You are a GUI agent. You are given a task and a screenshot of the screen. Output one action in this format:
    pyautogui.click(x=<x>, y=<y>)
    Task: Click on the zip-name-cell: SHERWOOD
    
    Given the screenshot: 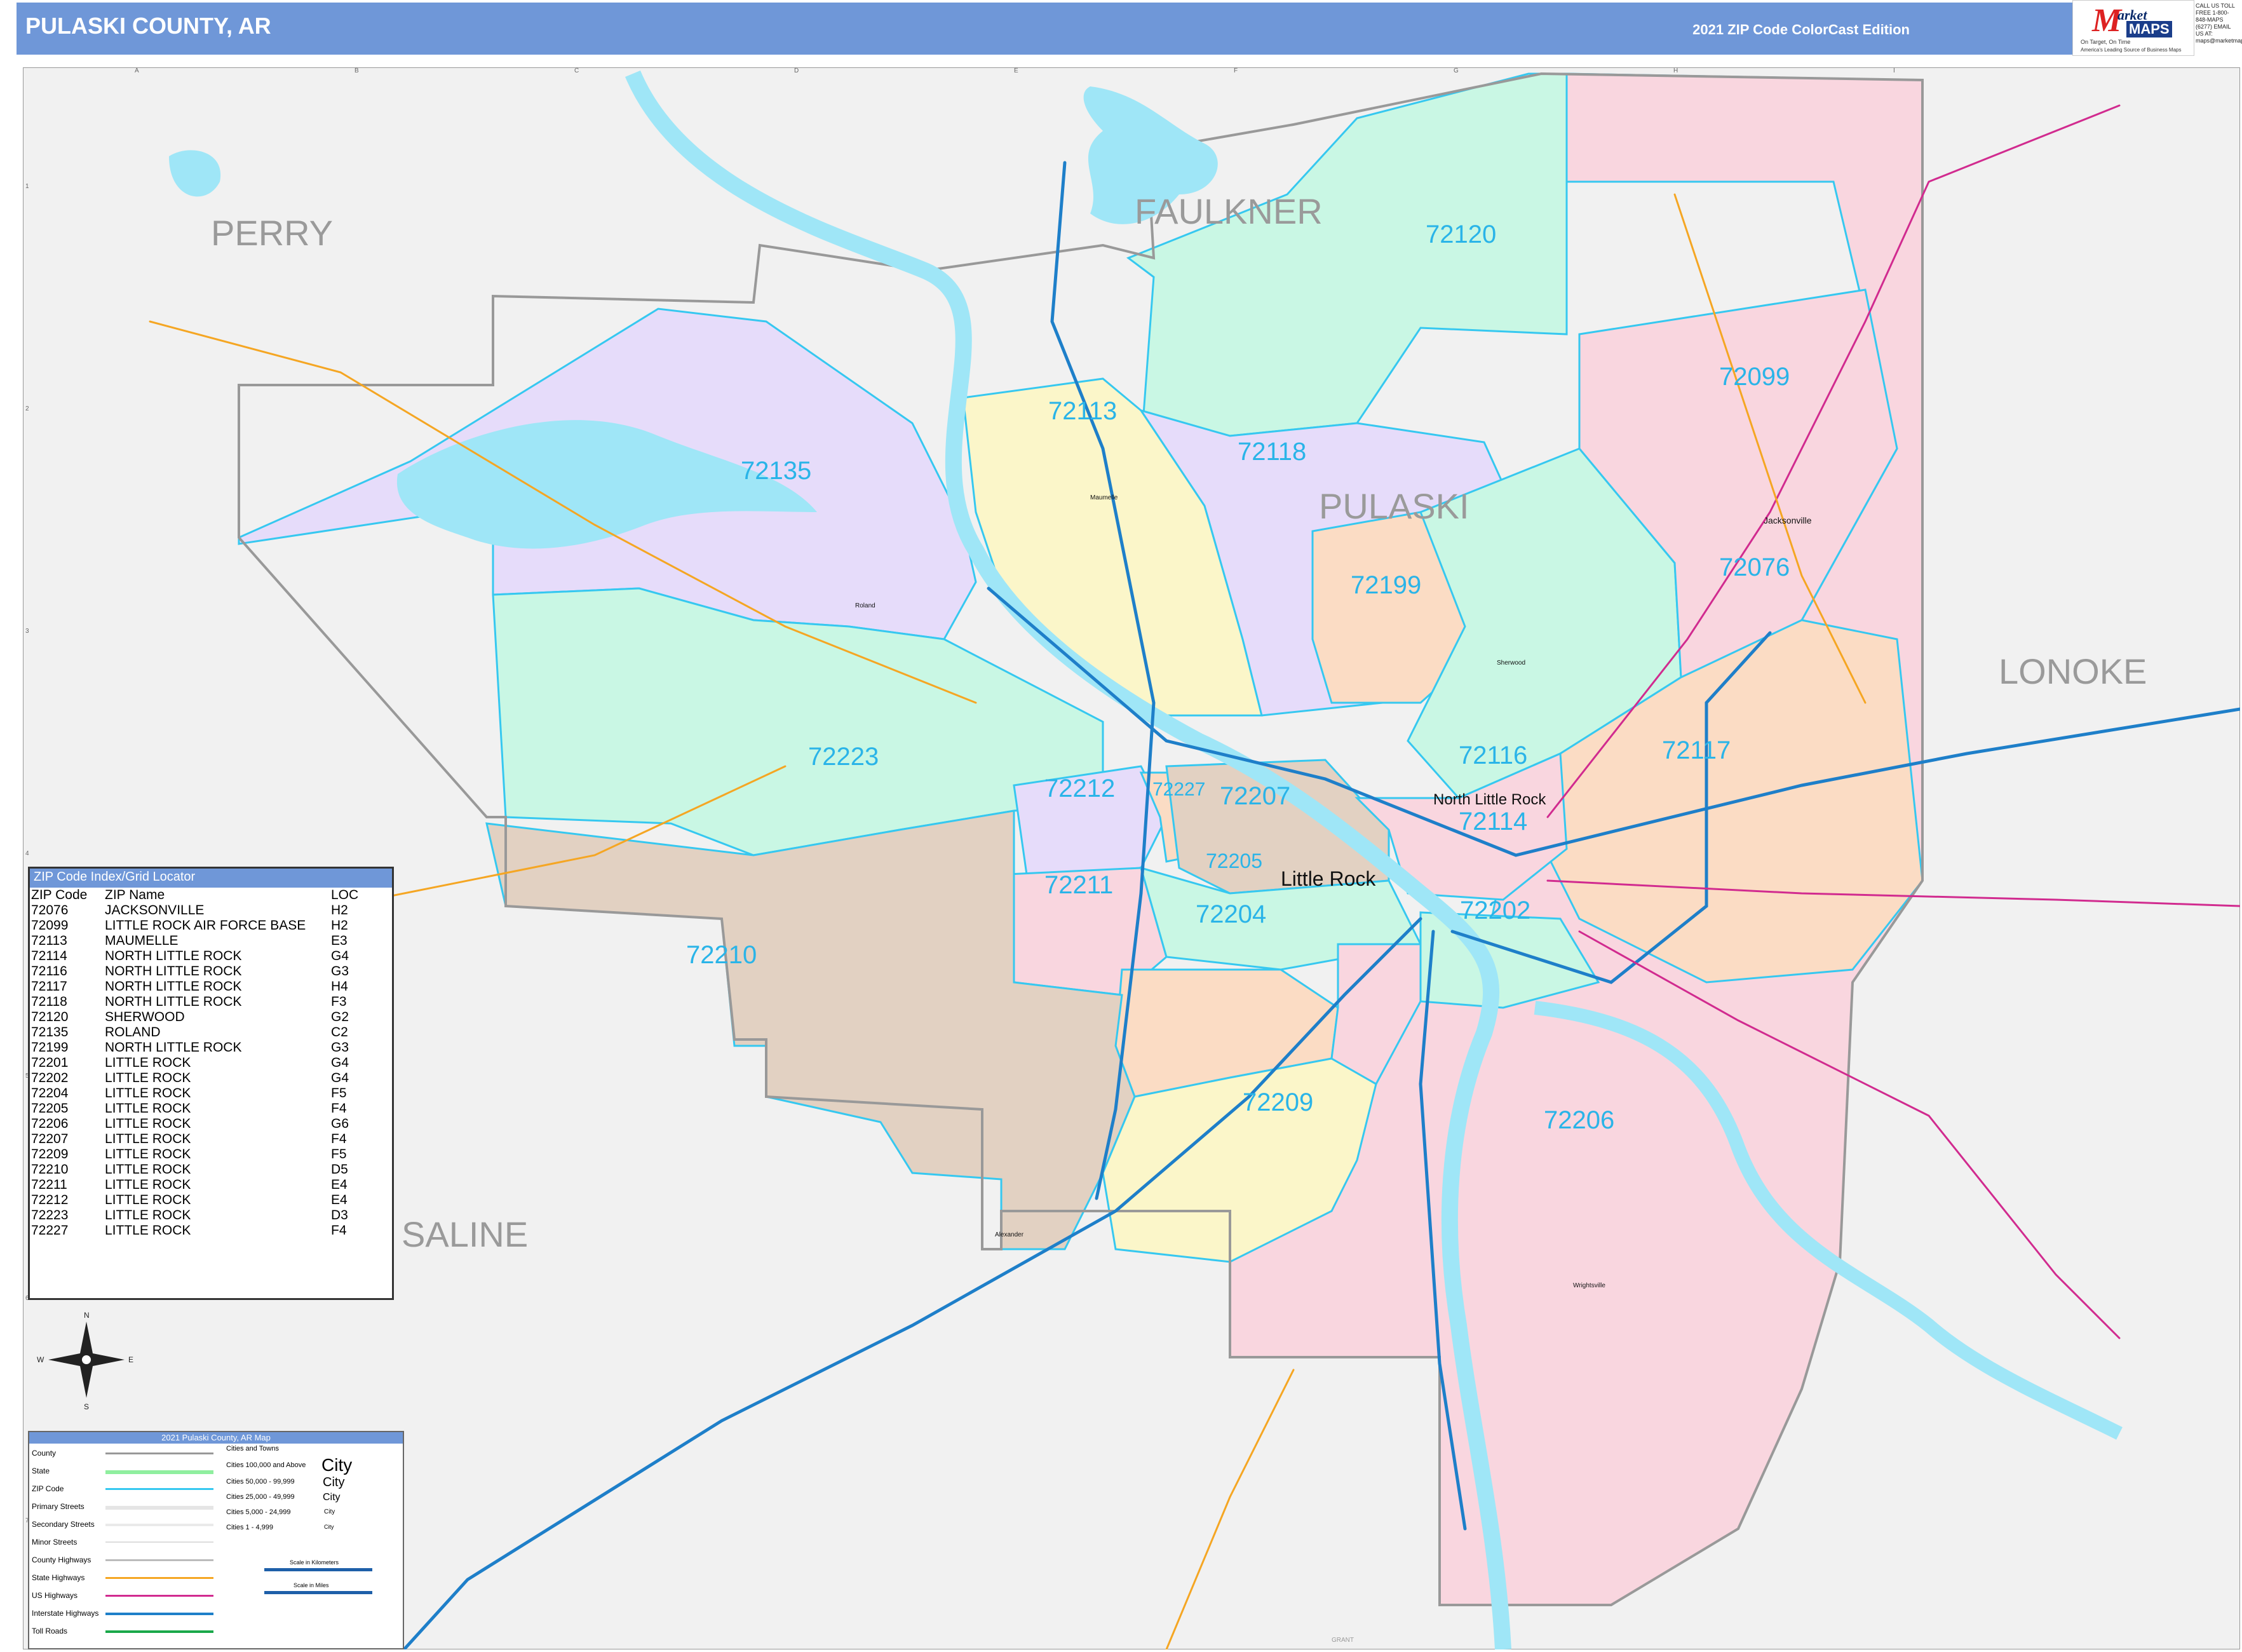 What is the action you would take?
    pyautogui.click(x=145, y=1017)
    